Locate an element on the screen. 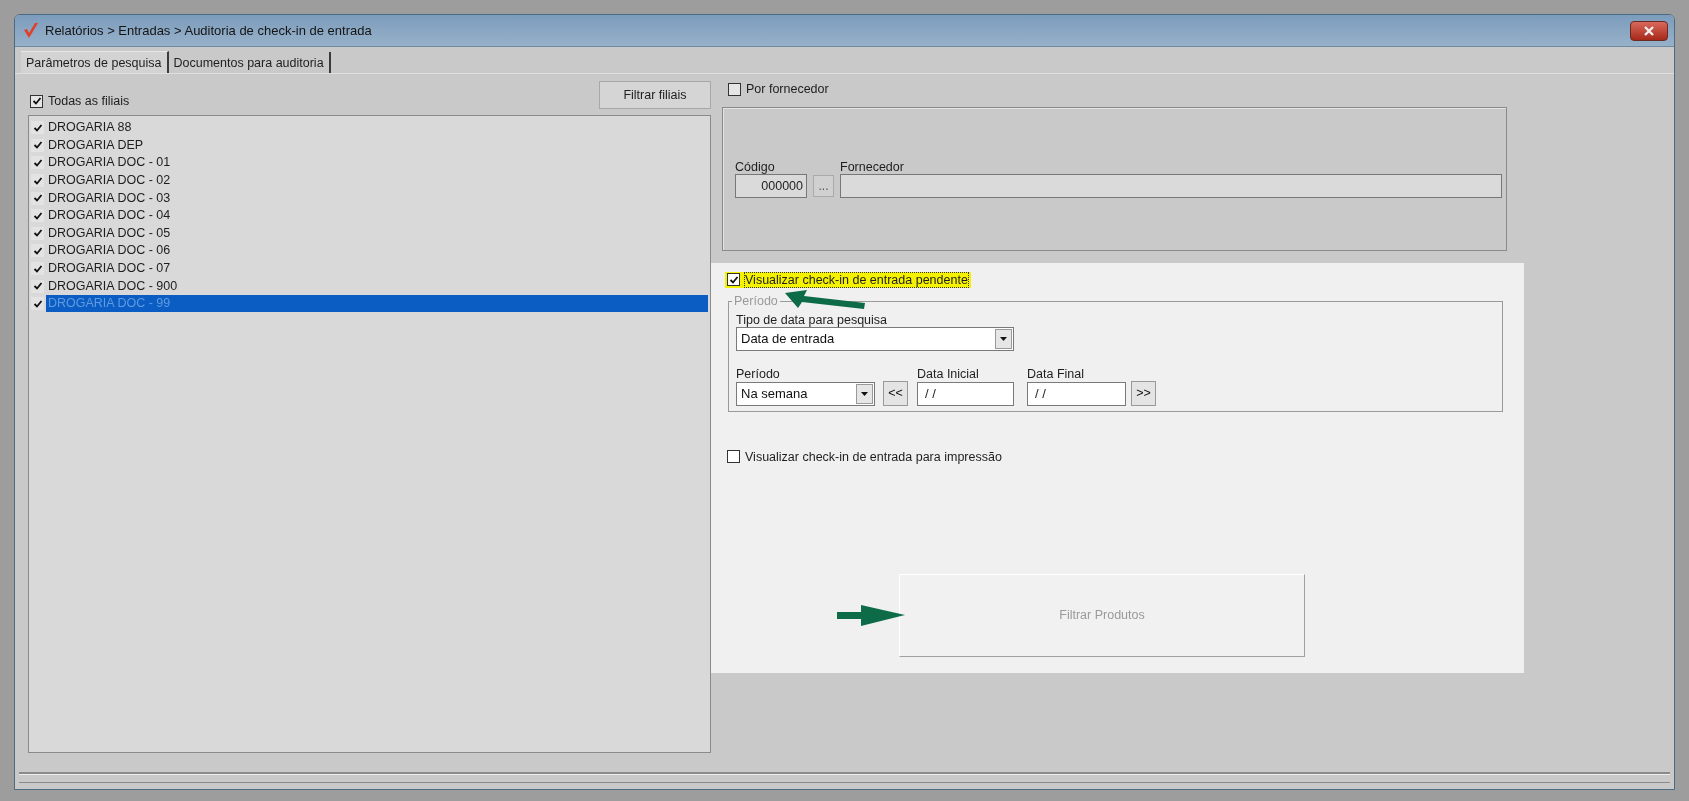 The width and height of the screenshot is (1689, 801). supplier-field is located at coordinates (1171, 185).